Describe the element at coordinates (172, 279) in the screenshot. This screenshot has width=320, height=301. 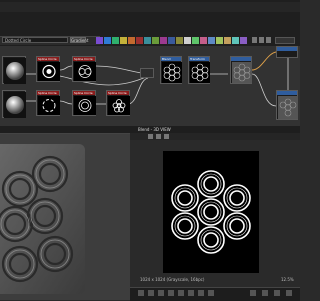
I see `image-size-info: 1024 x 1024 (Grayscale, 16bpc)` at that location.